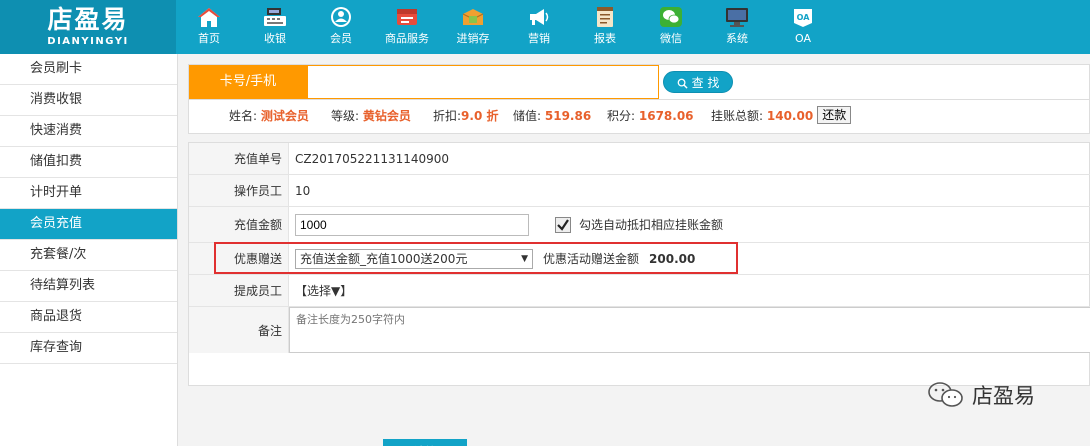 The width and height of the screenshot is (1090, 446). Describe the element at coordinates (407, 38) in the screenshot. I see `nav-label: 商品服务` at that location.